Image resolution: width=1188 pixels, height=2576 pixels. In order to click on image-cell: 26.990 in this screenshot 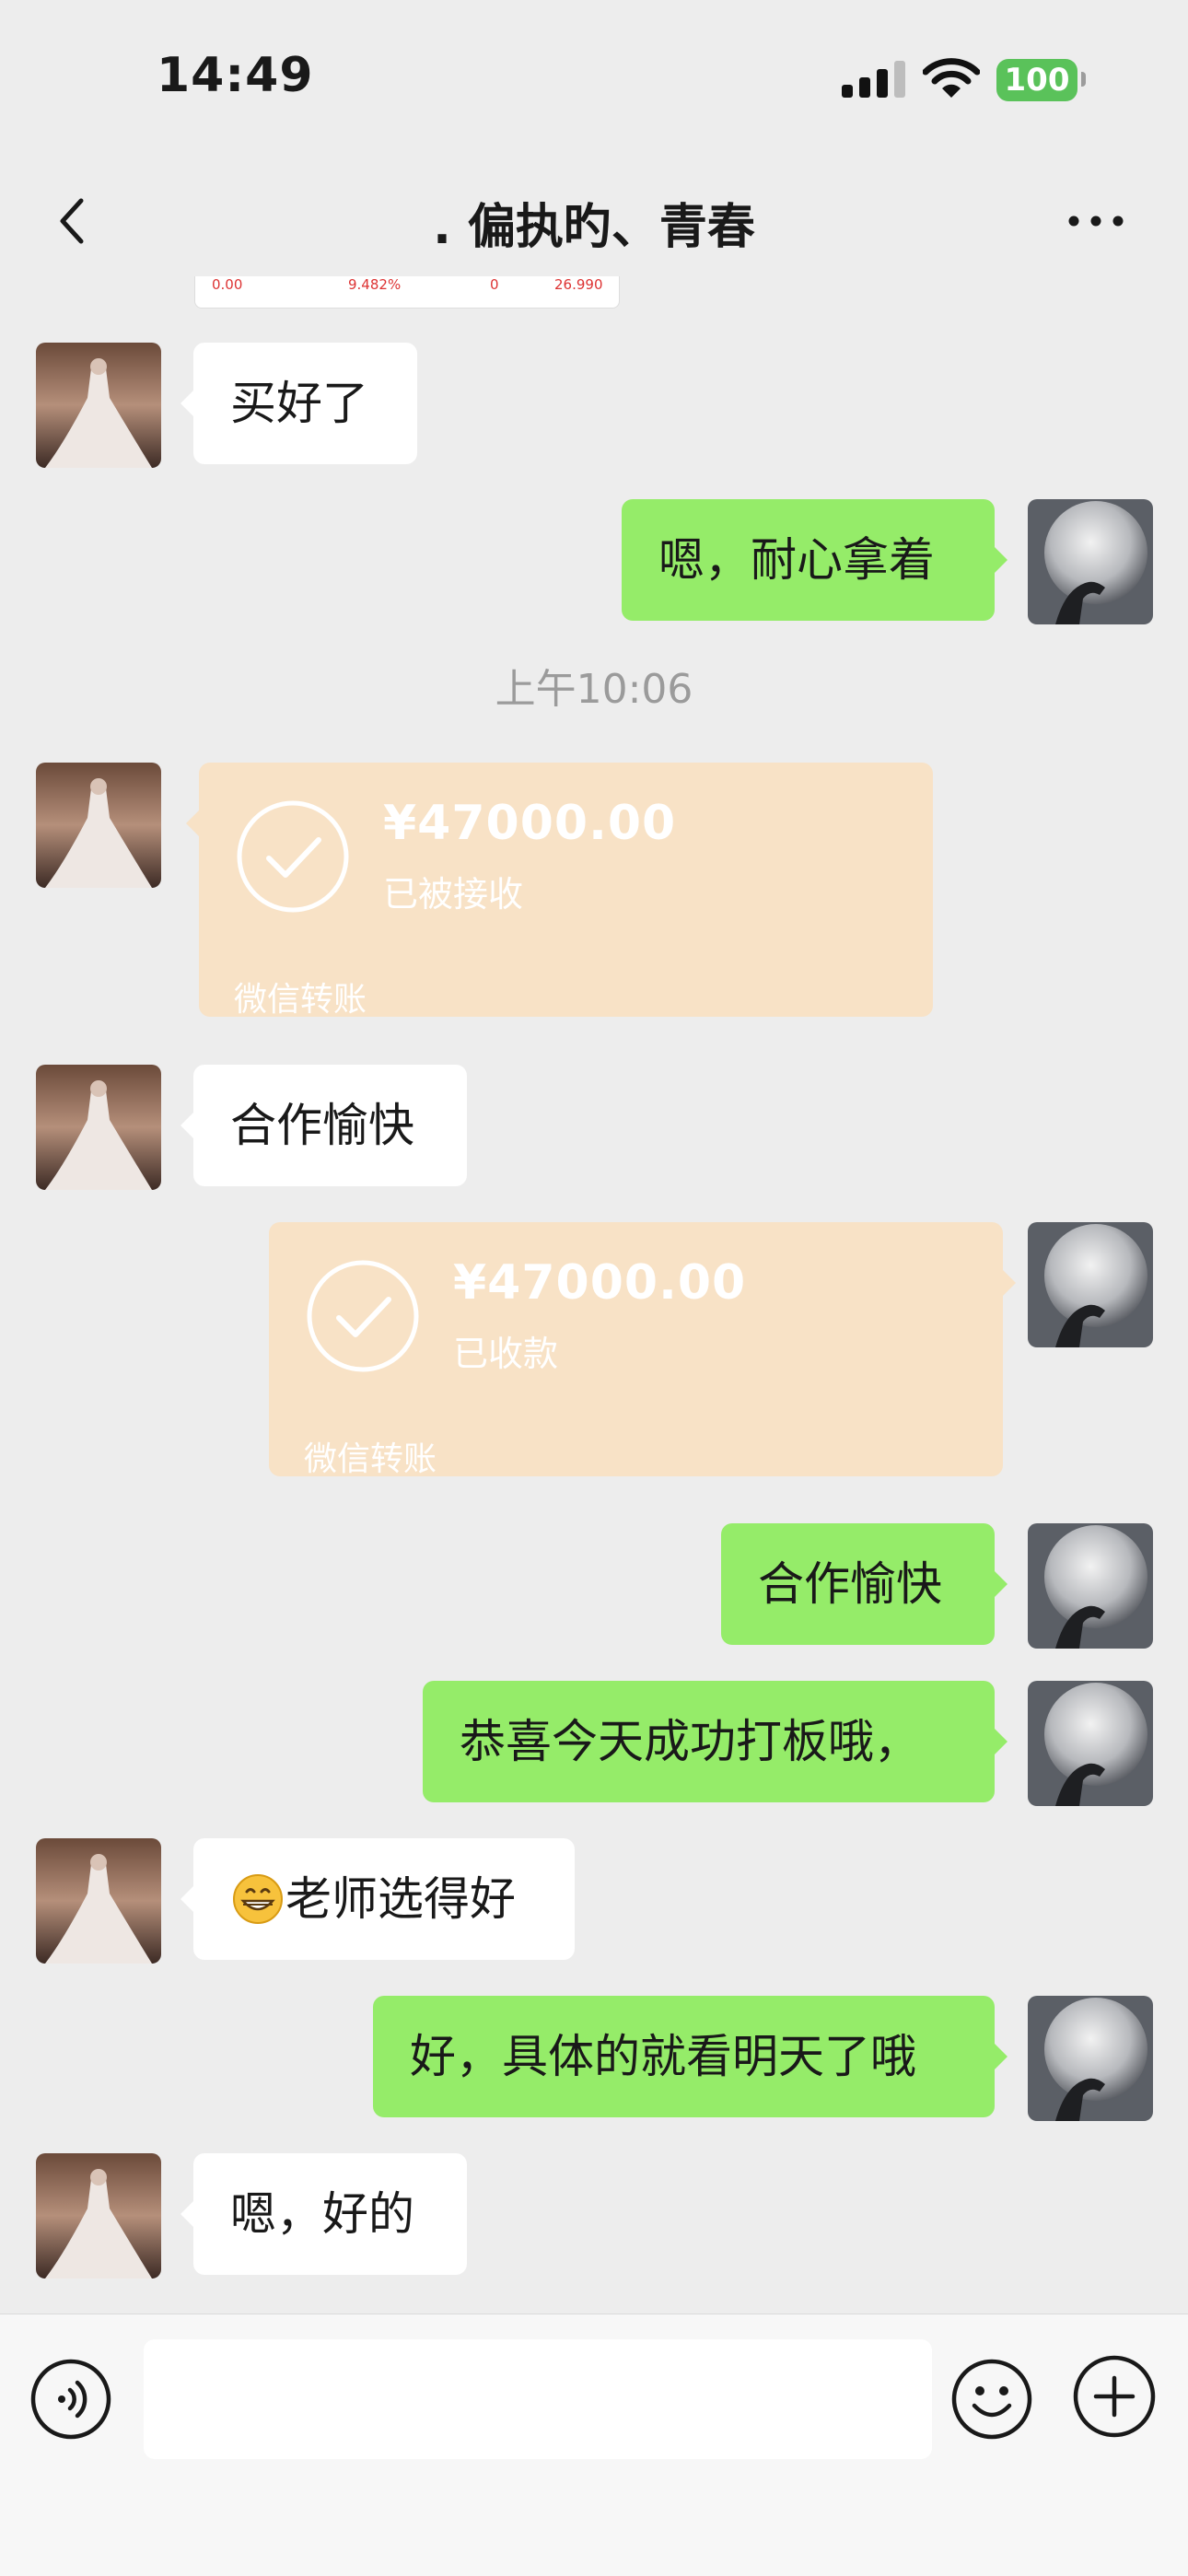, I will do `click(578, 284)`.